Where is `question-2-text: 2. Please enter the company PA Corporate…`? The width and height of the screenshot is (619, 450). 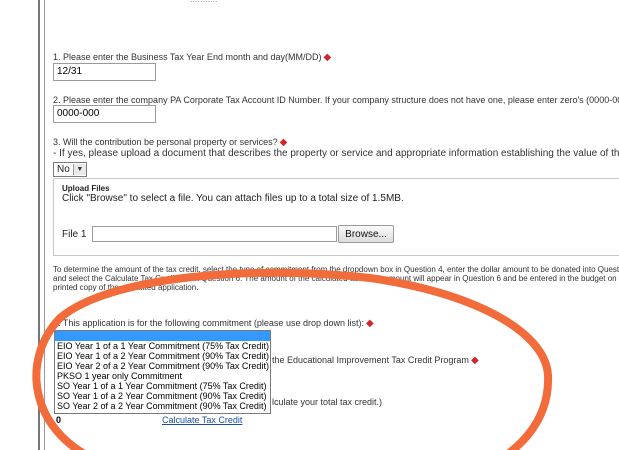
question-2-text: 2. Please enter the company PA Corporate… is located at coordinates (336, 100).